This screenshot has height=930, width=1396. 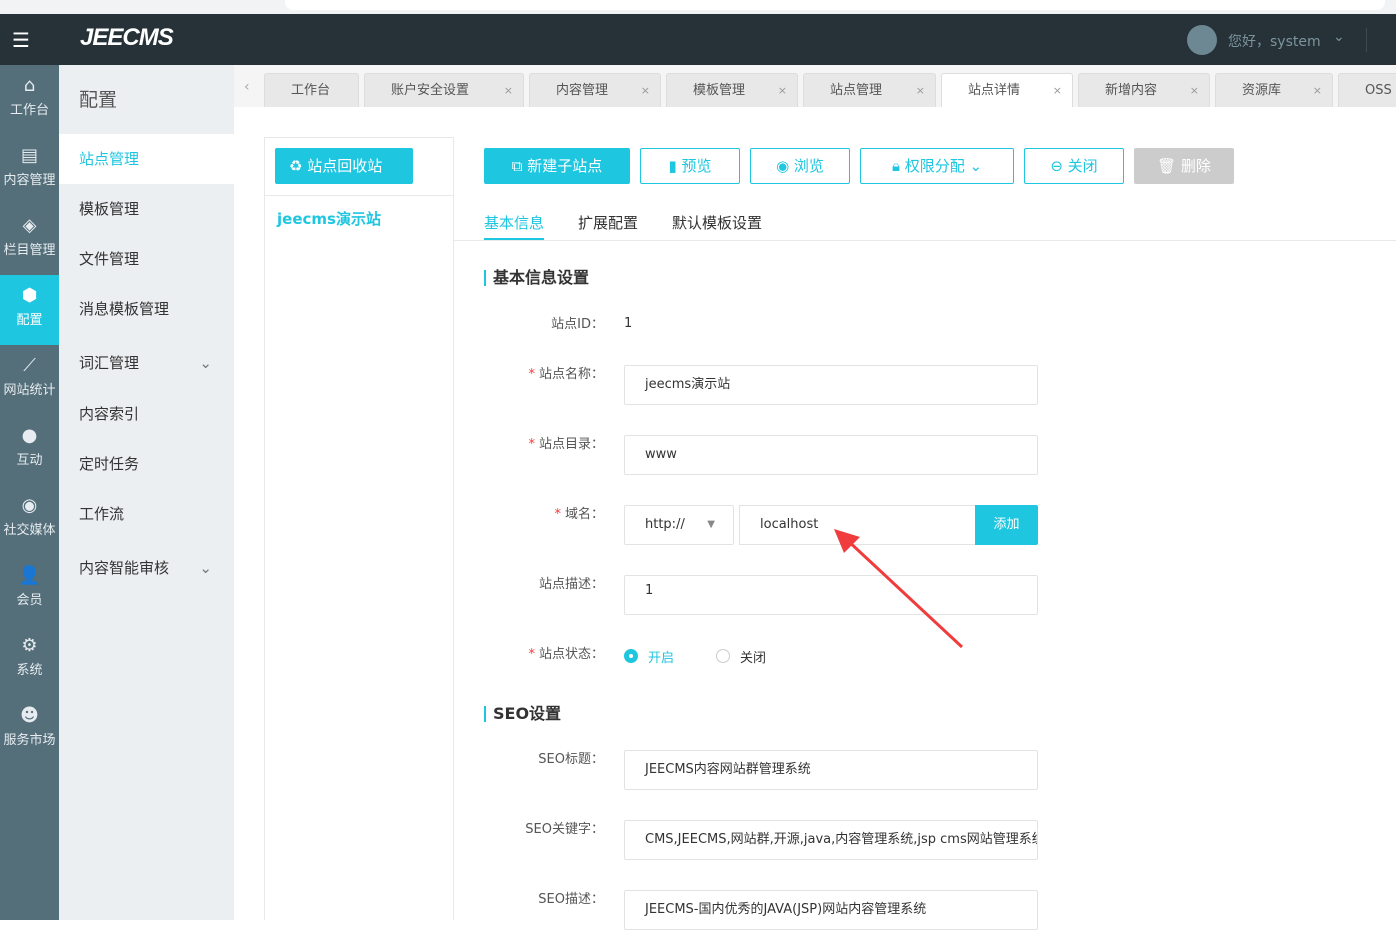 I want to click on submenu-file: 文件管理, so click(x=146, y=259).